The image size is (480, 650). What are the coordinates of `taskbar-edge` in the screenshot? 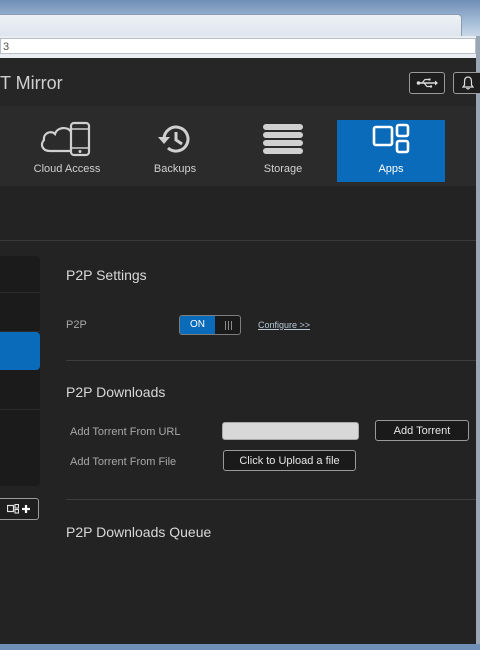 It's located at (240, 647).